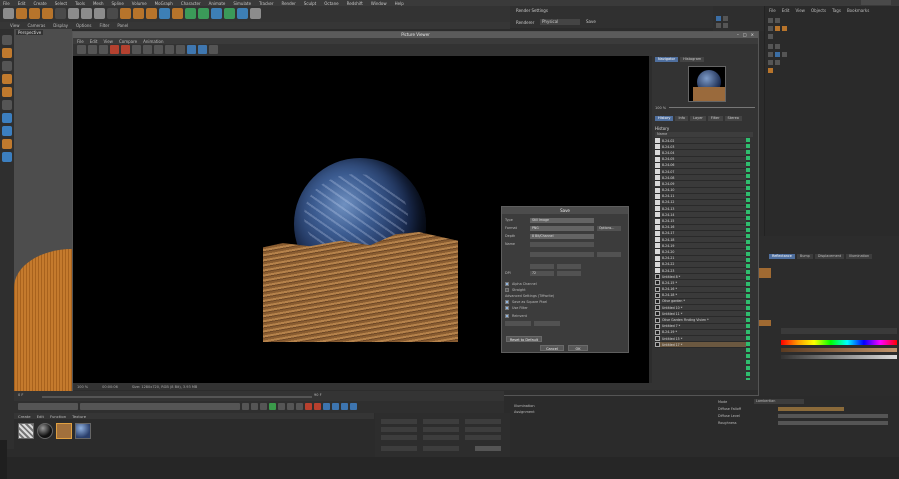 Image resolution: width=899 pixels, height=479 pixels. What do you see at coordinates (818, 10) in the screenshot?
I see `om-menu-objects: Objects` at bounding box center [818, 10].